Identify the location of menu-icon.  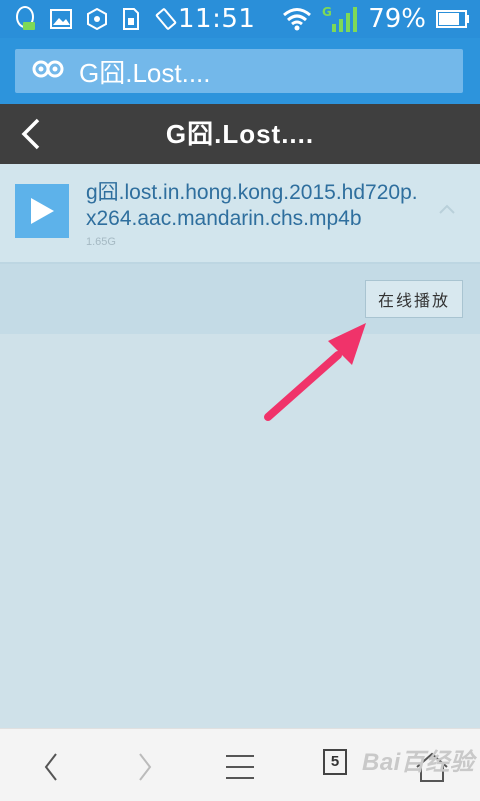
(240, 767).